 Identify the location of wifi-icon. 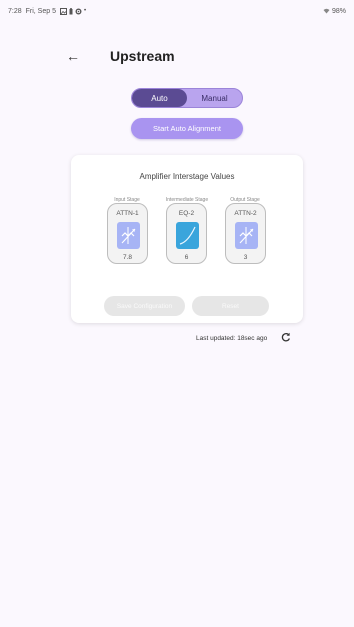
(326, 11).